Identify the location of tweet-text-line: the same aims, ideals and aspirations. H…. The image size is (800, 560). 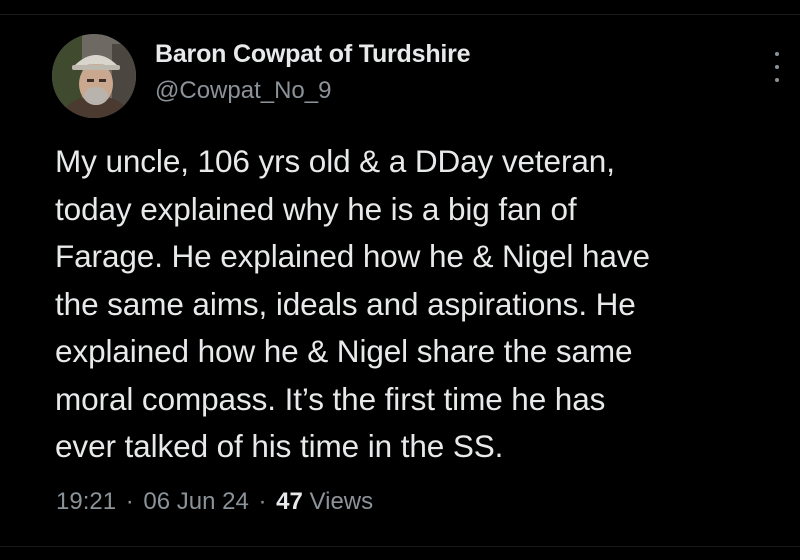
(345, 303).